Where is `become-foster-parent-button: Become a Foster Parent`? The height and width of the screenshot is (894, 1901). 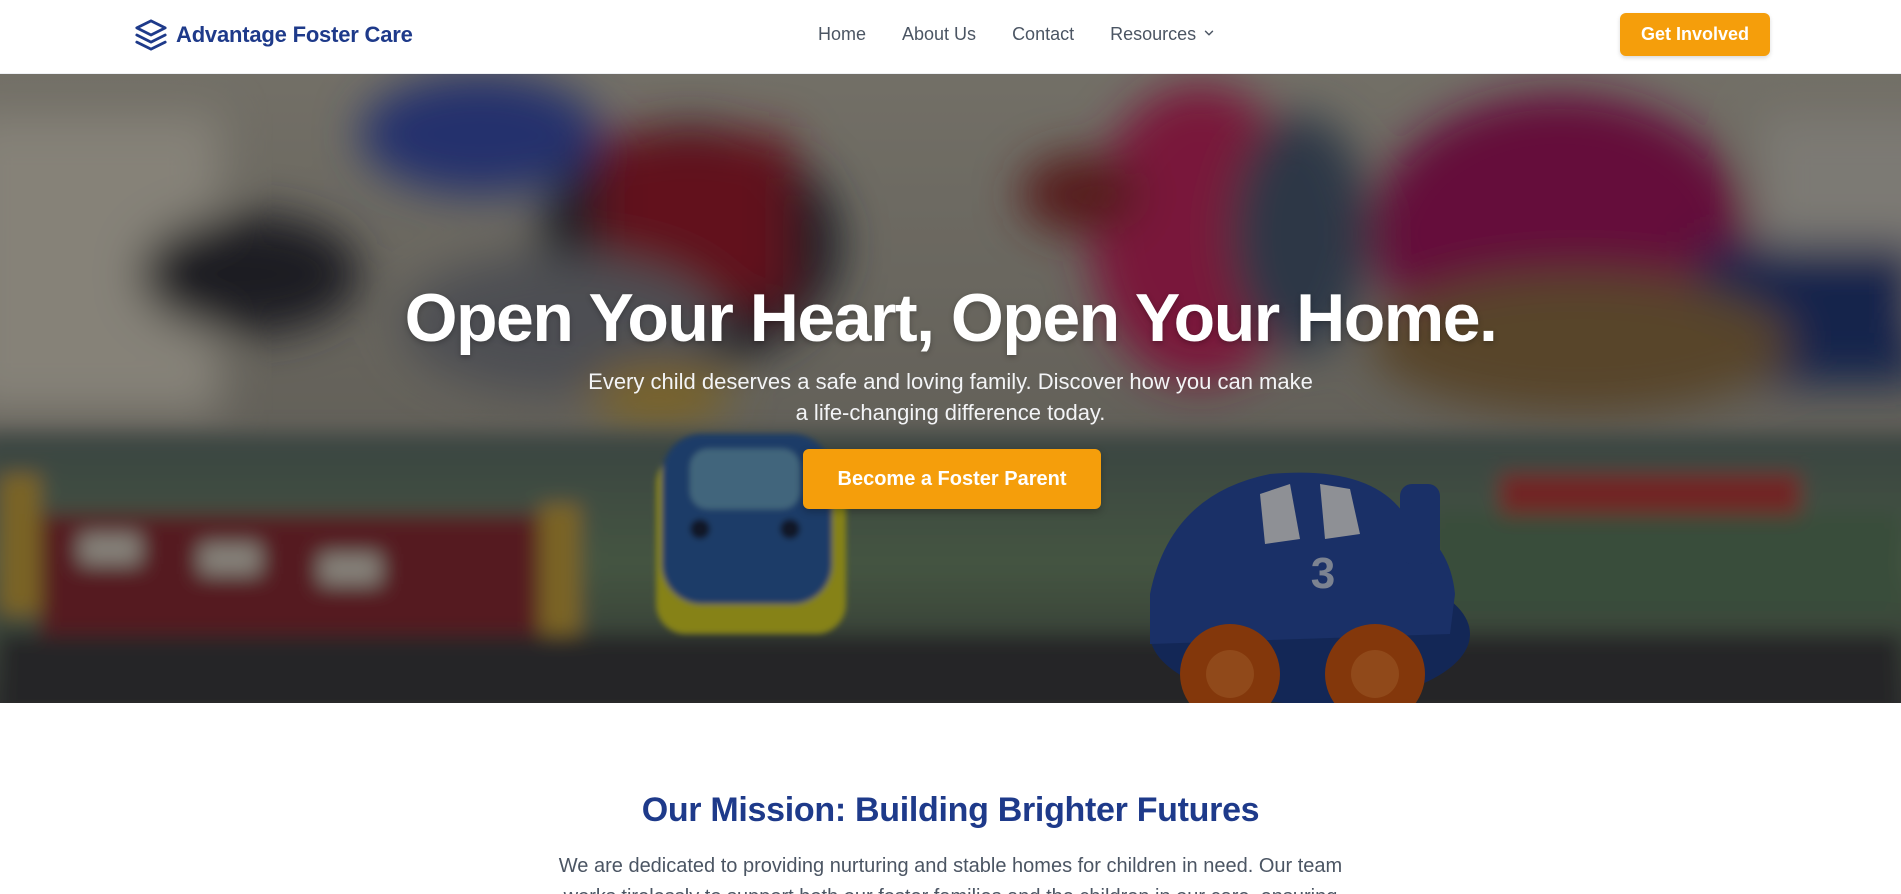 become-foster-parent-button: Become a Foster Parent is located at coordinates (952, 479).